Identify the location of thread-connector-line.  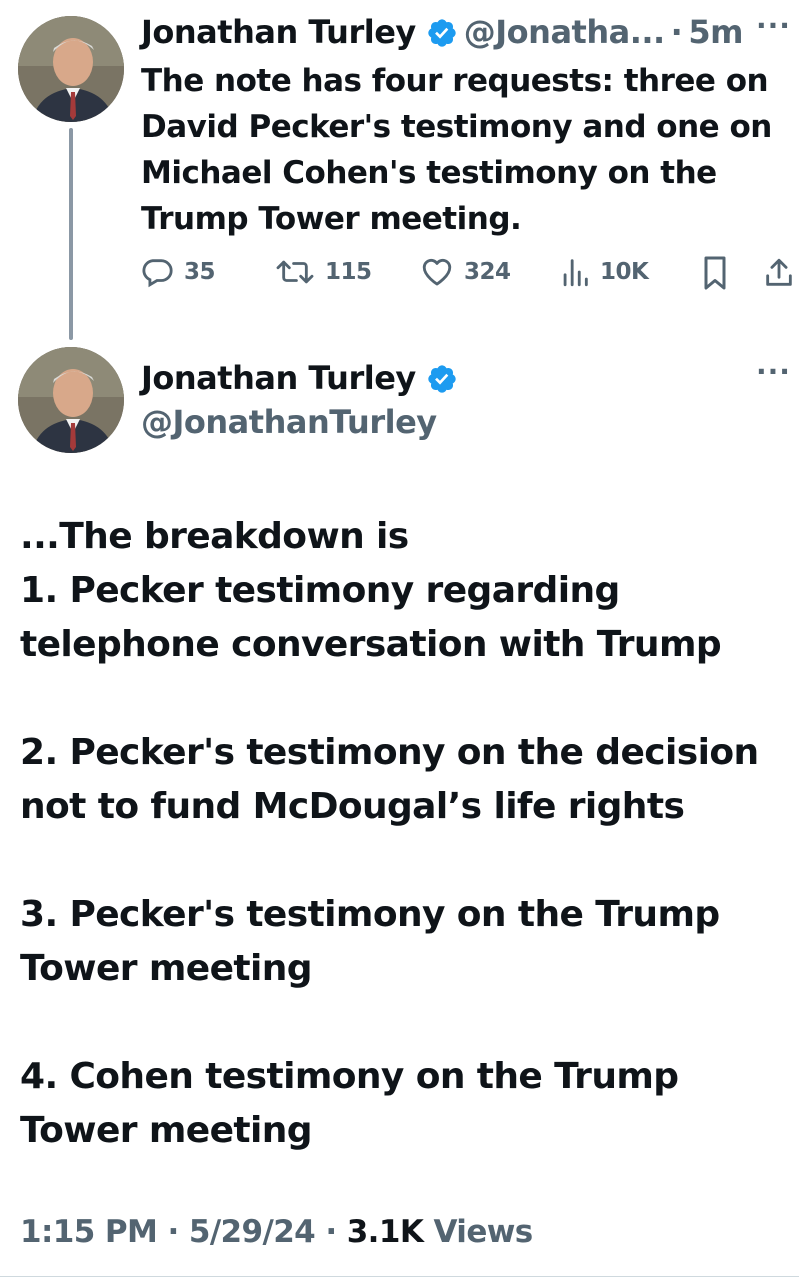
(71, 234).